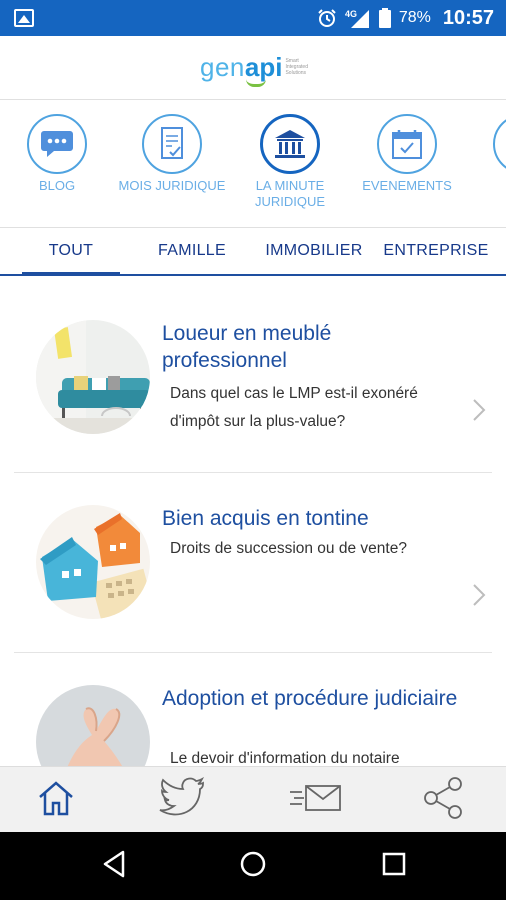 Image resolution: width=506 pixels, height=900 pixels. I want to click on partial-icon, so click(499, 144).